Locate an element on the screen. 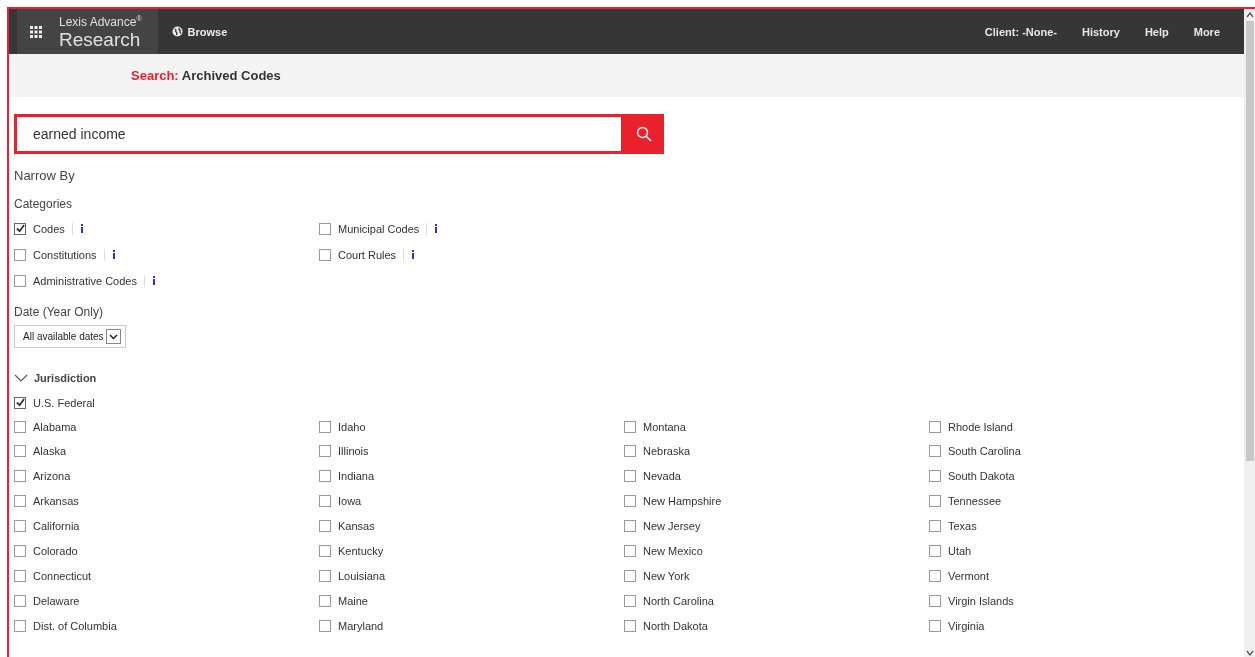  jurisdiction-label: Vermont is located at coordinates (968, 575).